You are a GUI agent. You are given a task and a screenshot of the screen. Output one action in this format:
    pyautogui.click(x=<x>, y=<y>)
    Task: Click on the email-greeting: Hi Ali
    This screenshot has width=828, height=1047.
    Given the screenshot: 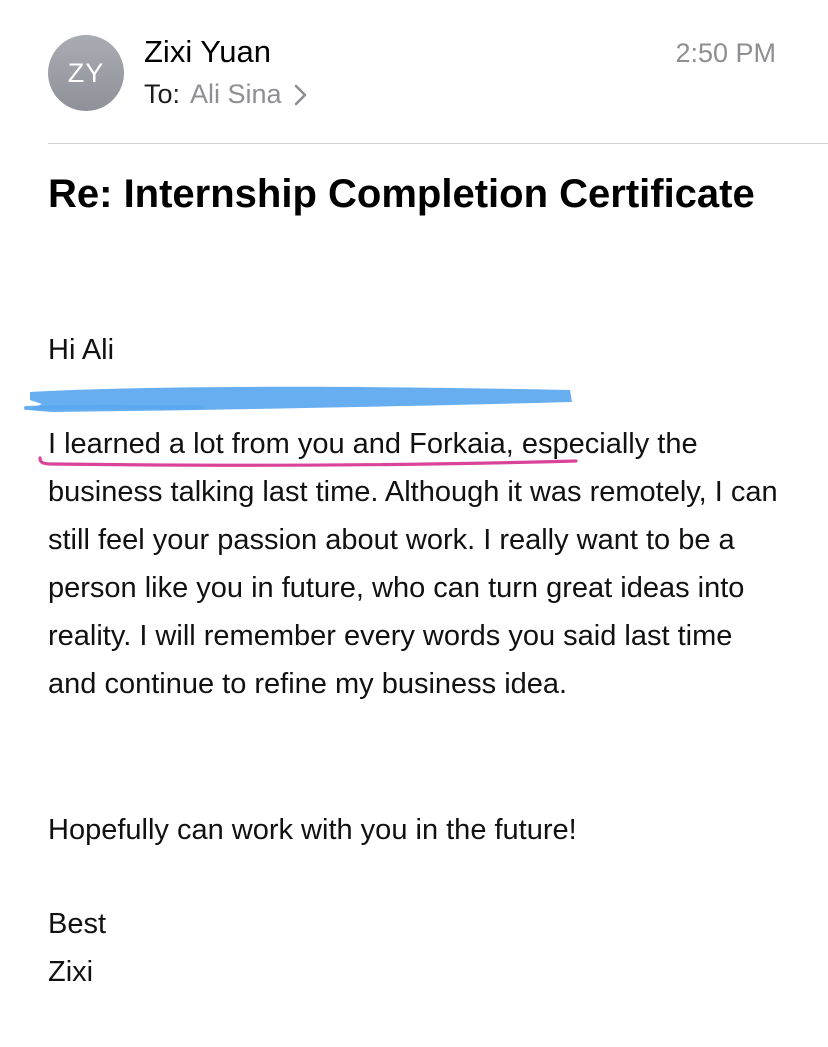 What is the action you would take?
    pyautogui.click(x=81, y=350)
    